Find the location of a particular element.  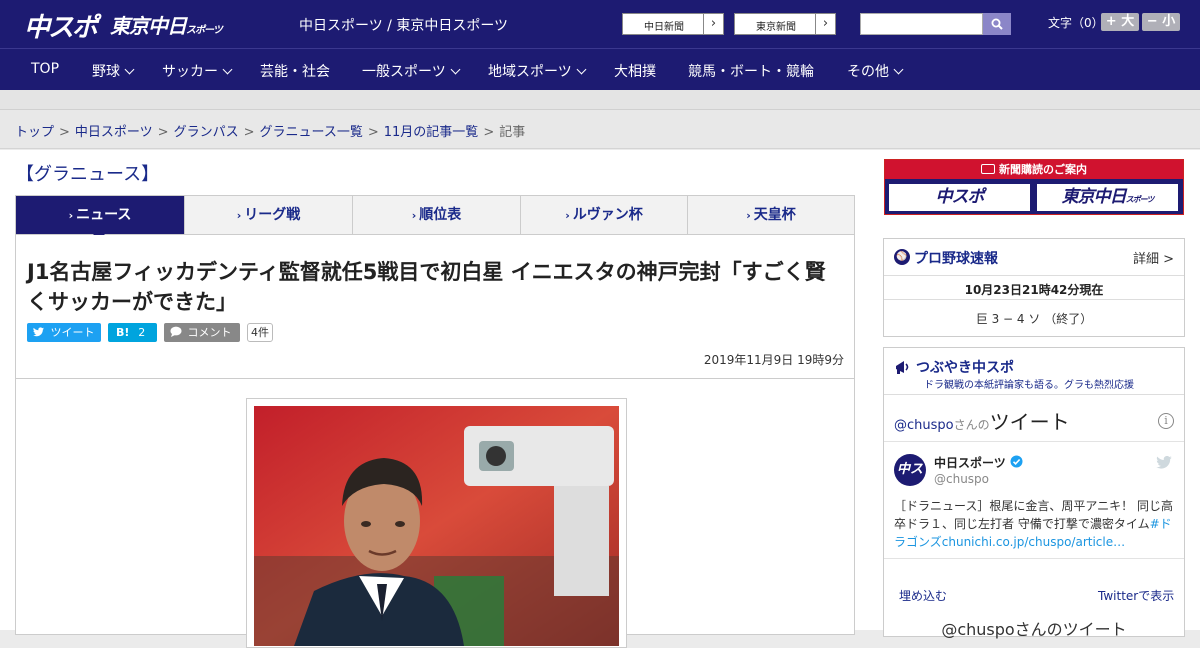

tweets-footer: @chuspoさんのツイート is located at coordinates (1034, 628).